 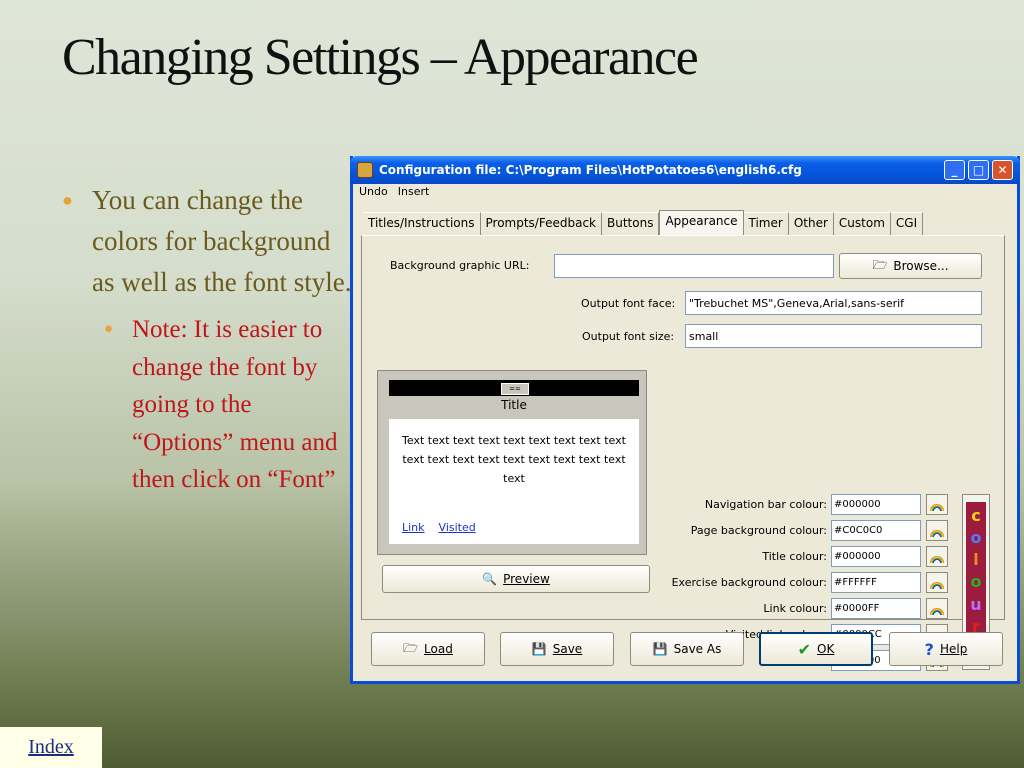 I want to click on close-icon: ✕, so click(x=1002, y=170).